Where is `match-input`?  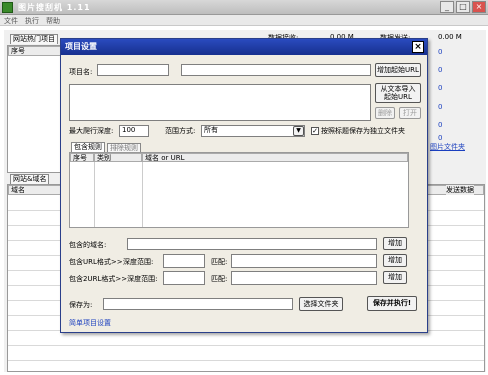 match-input is located at coordinates (304, 261).